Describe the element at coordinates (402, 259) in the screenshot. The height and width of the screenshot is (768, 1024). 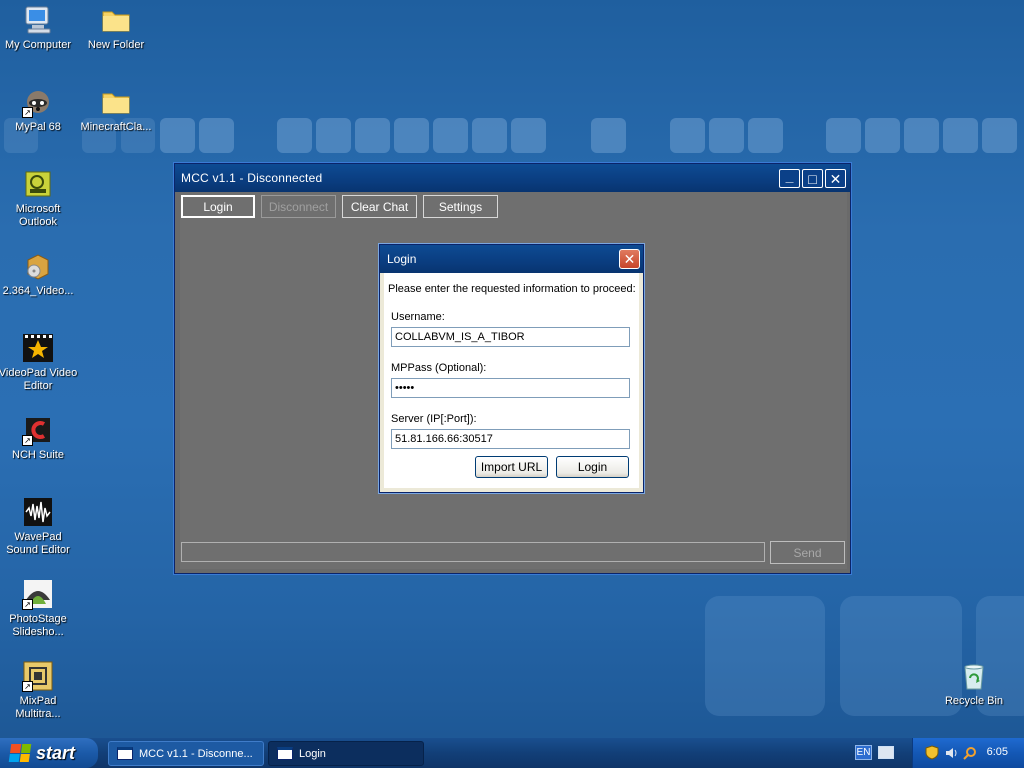
I see `login-dialog-title: Login` at that location.